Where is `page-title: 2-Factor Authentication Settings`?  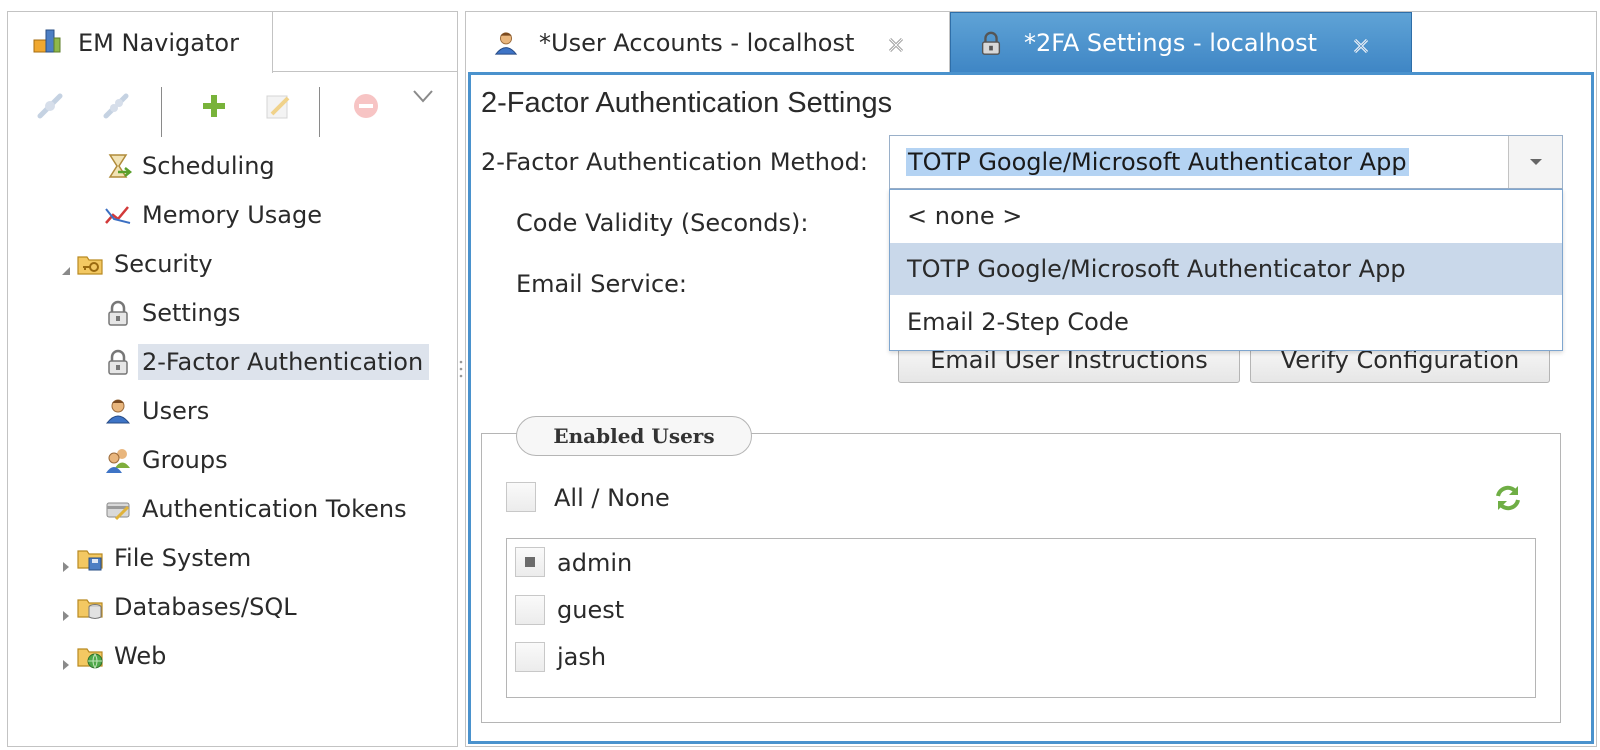
page-title: 2-Factor Authentication Settings is located at coordinates (687, 103).